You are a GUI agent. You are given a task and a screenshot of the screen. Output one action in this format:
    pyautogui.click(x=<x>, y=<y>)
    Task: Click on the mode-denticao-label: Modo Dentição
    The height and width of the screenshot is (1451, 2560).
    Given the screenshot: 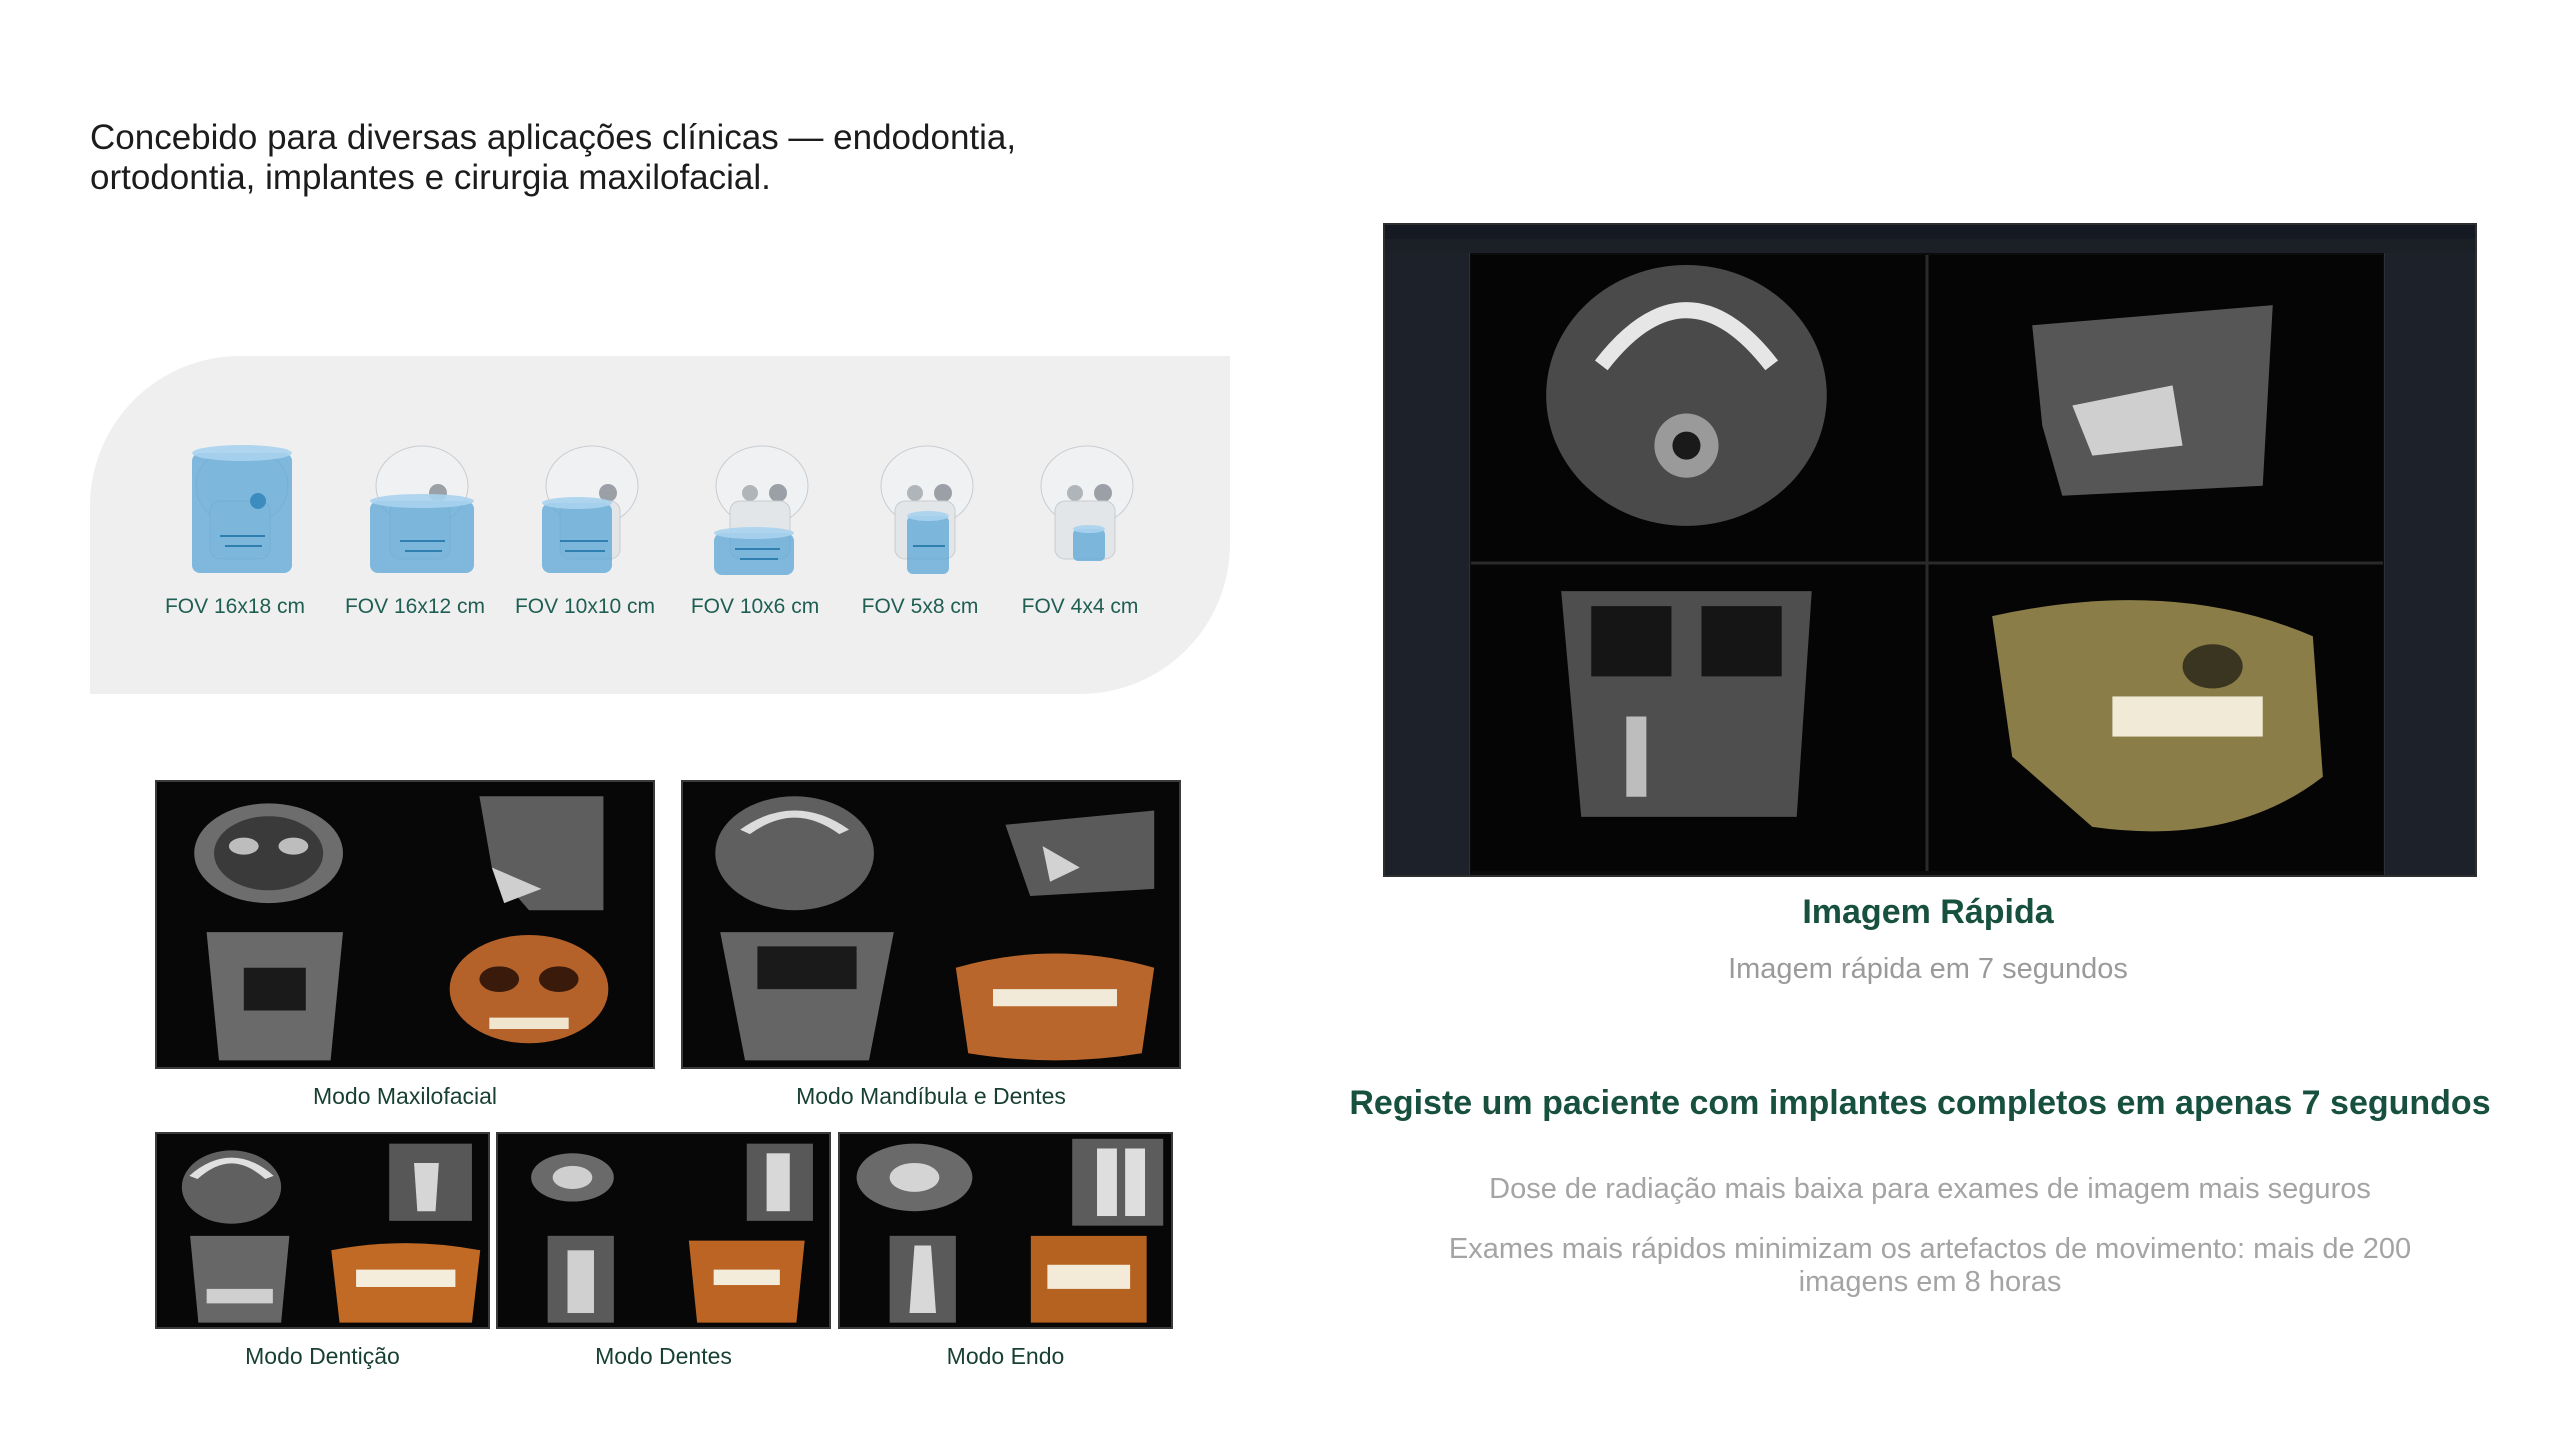 What is the action you would take?
    pyautogui.click(x=322, y=1356)
    